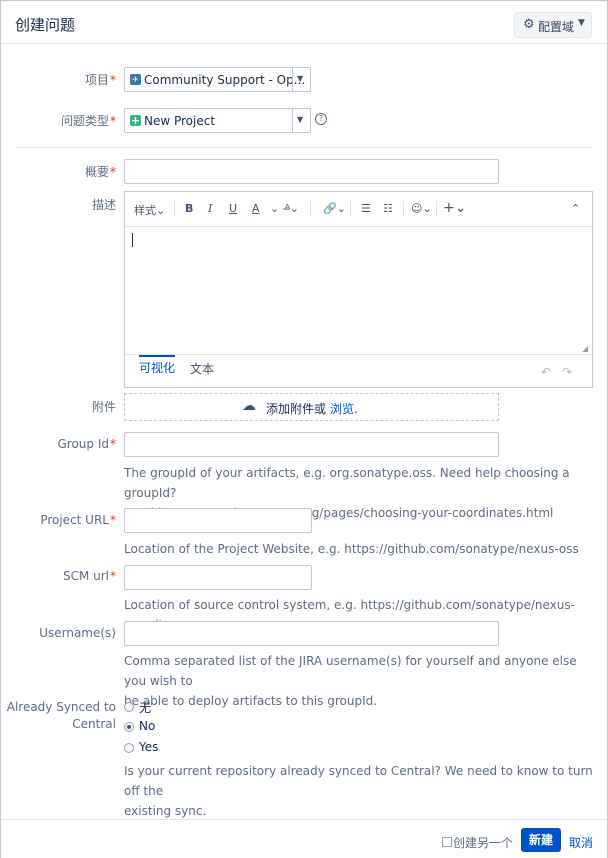 The image size is (608, 858). What do you see at coordinates (292, 208) in the screenshot?
I see `more-formatting-icon: ᴬ̶⌄` at bounding box center [292, 208].